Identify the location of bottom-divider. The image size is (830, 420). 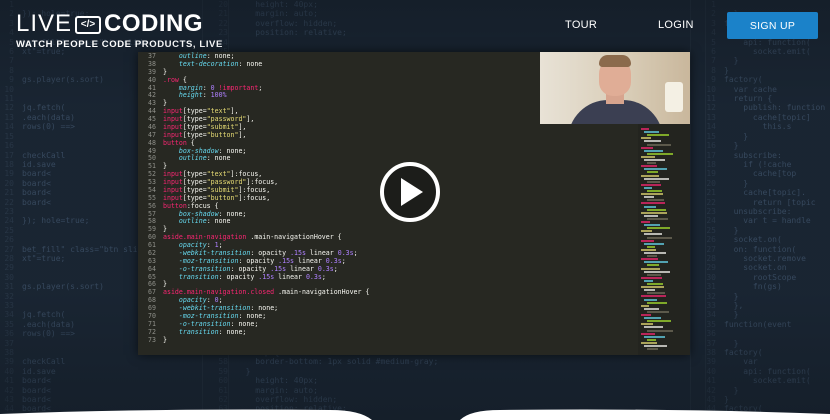
(415, 414).